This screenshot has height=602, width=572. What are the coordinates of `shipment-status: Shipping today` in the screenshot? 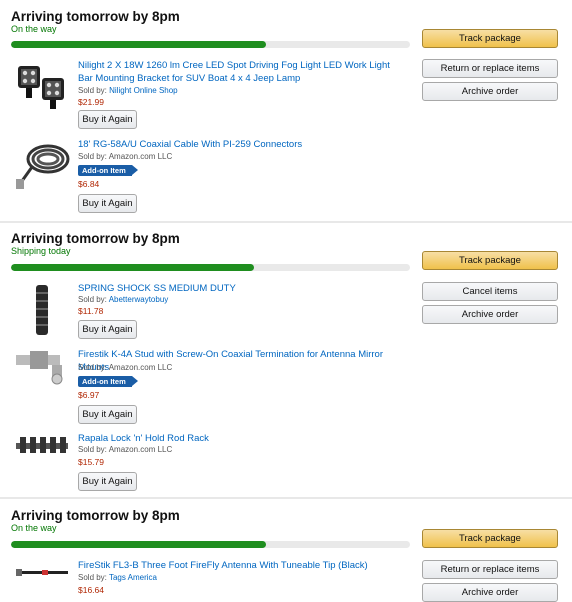 It's located at (41, 251).